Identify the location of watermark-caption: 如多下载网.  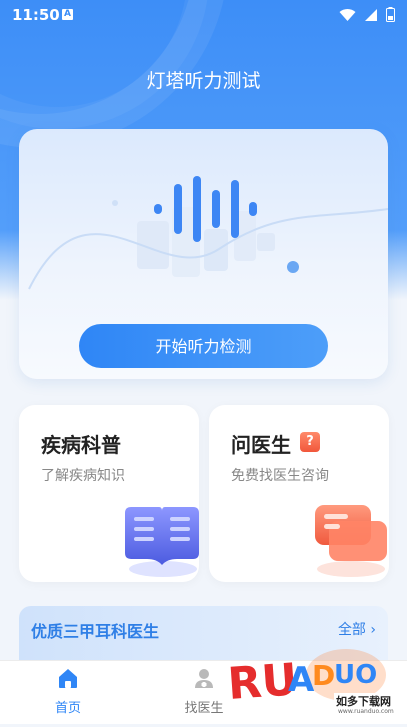
(363, 701).